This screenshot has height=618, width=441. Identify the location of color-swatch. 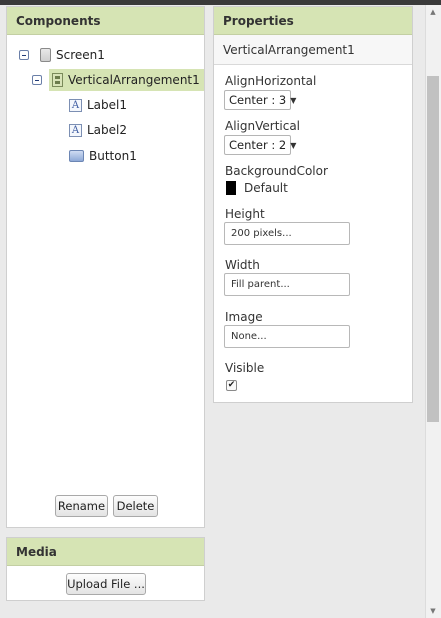
(231, 188).